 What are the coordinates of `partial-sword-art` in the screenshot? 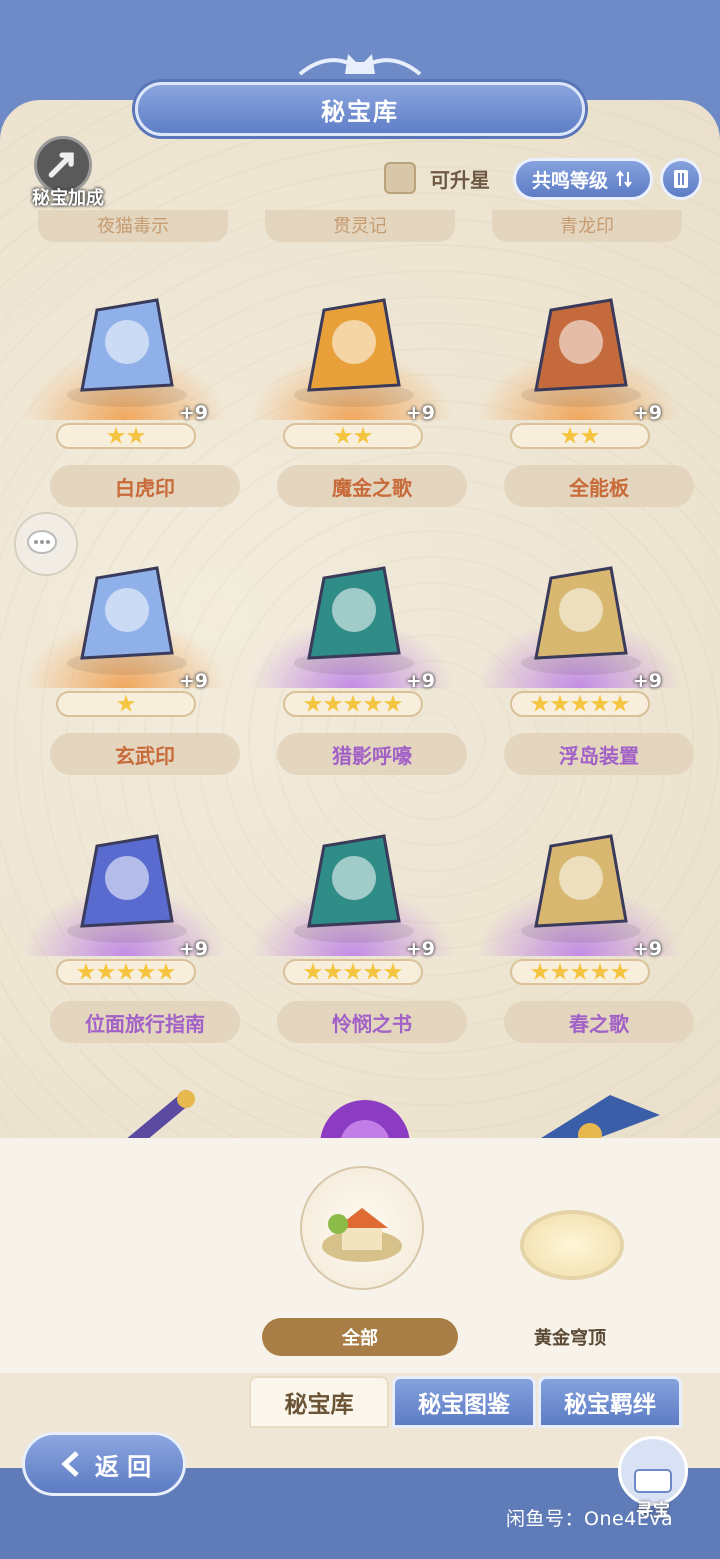 It's located at (175, 1115).